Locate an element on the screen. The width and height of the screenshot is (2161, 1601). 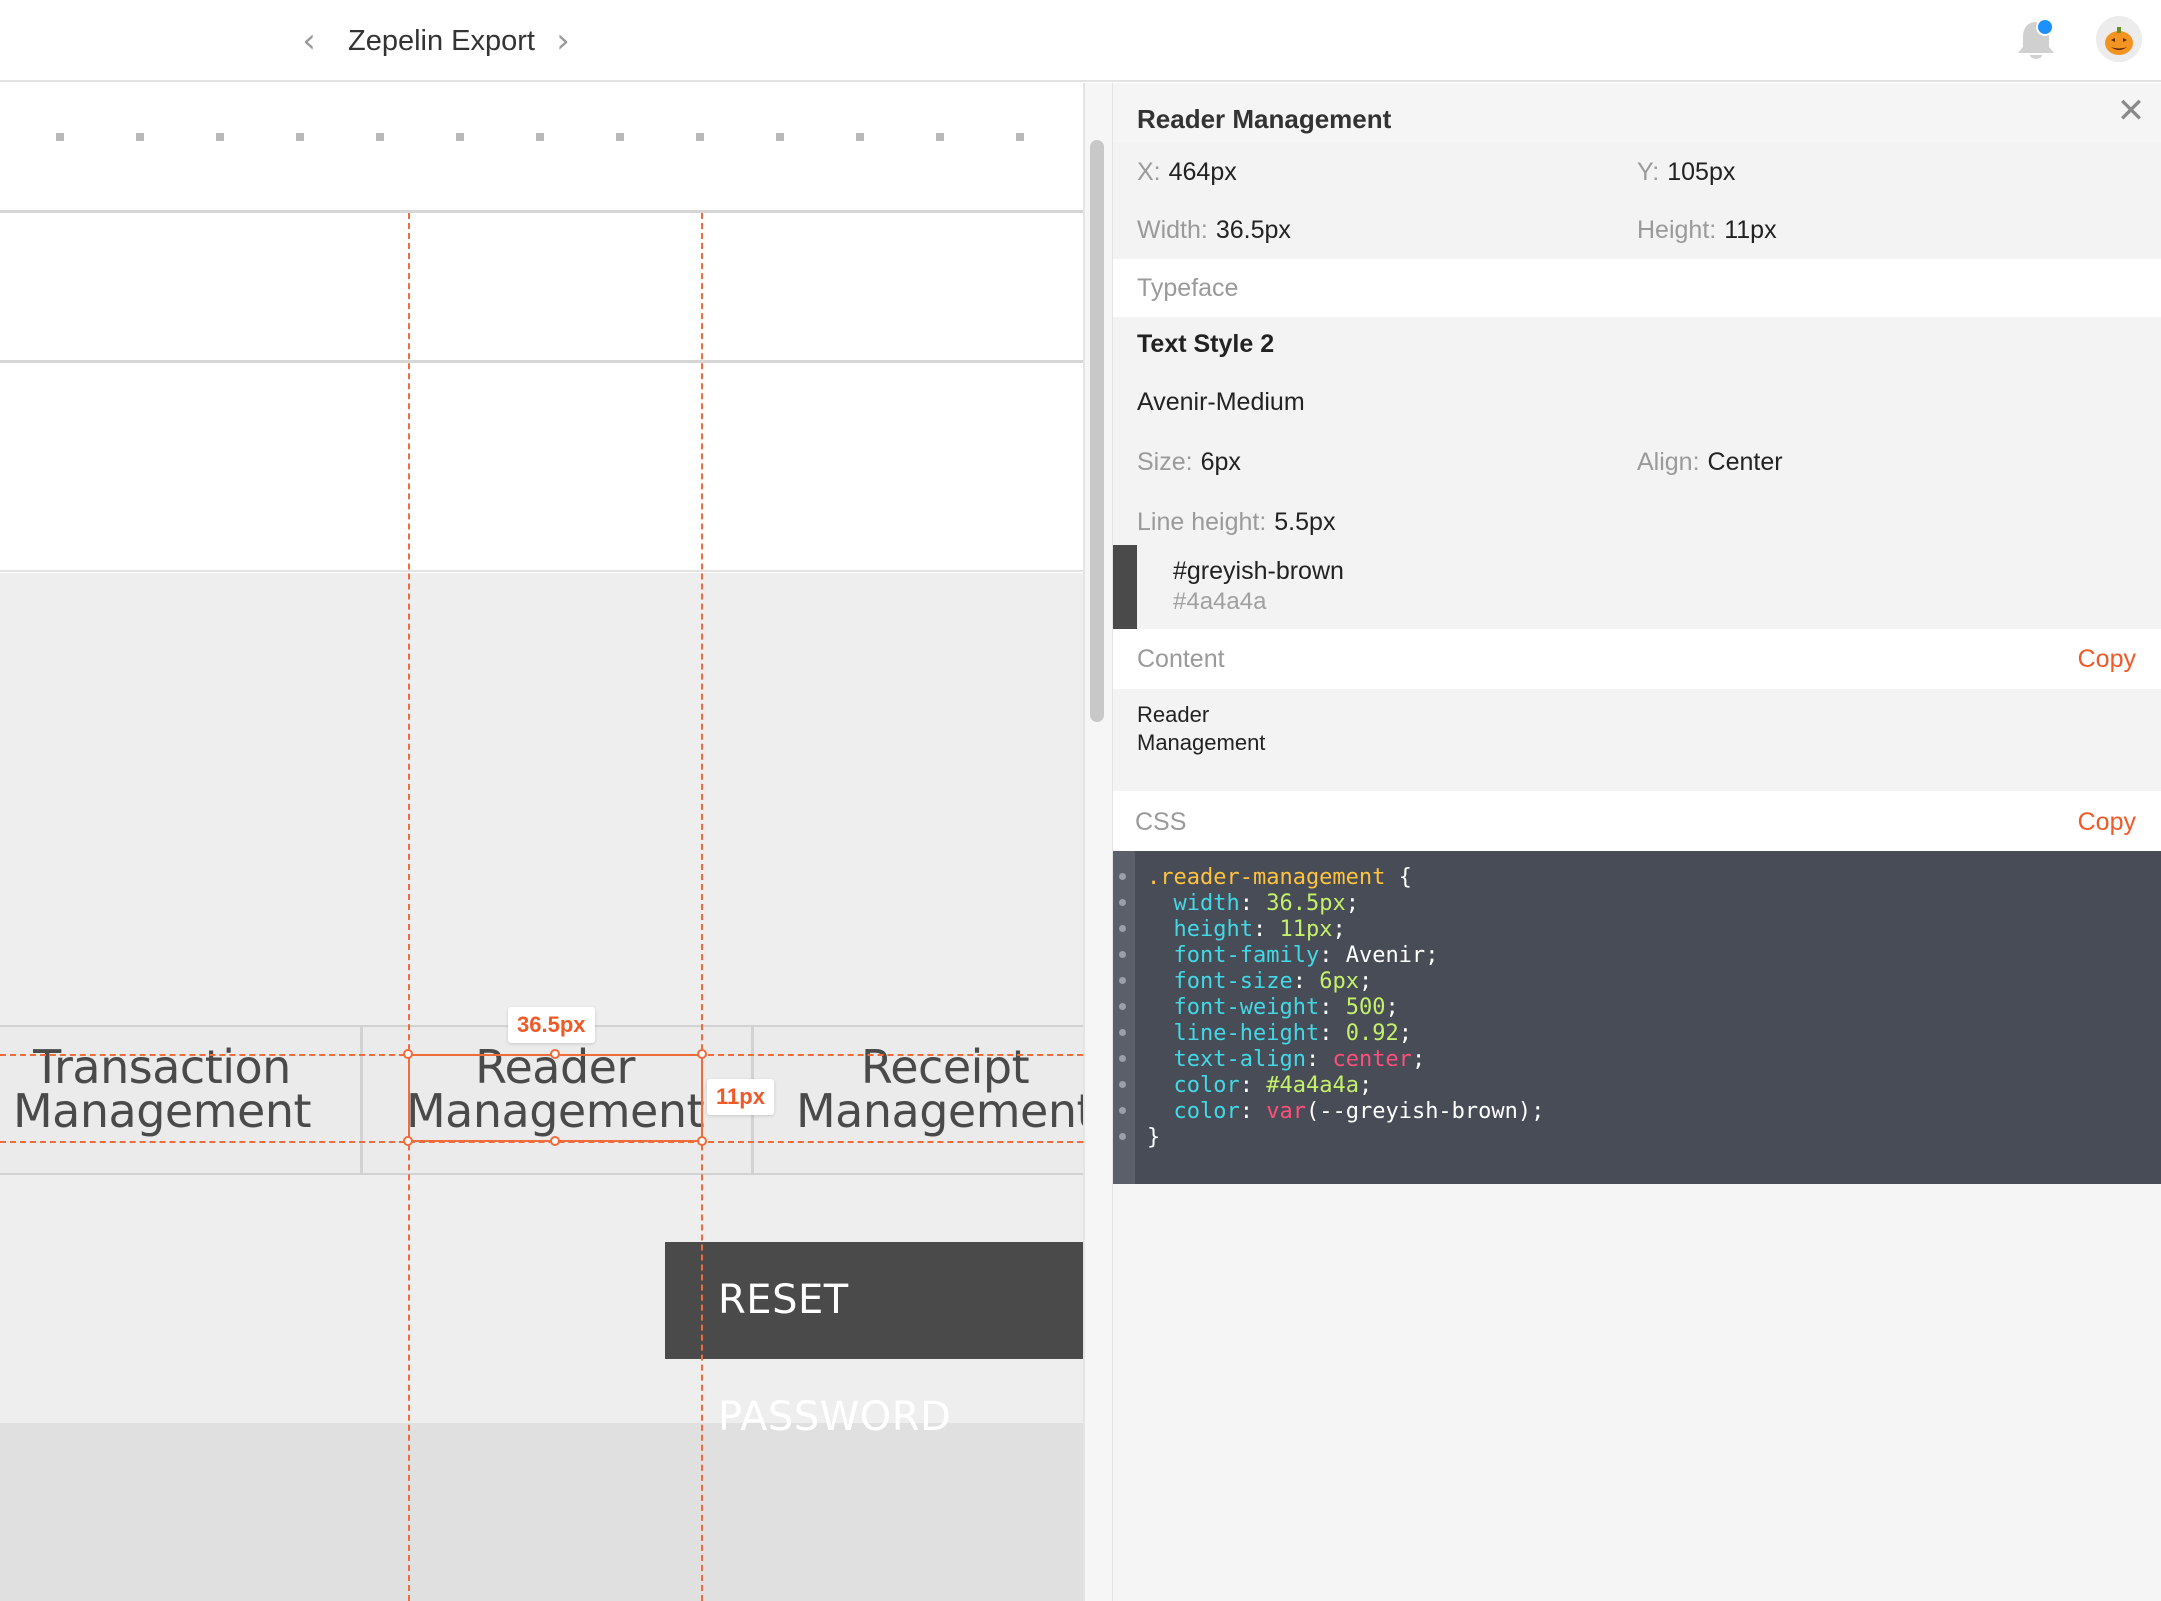
x-value: X: 464px is located at coordinates (1187, 172).